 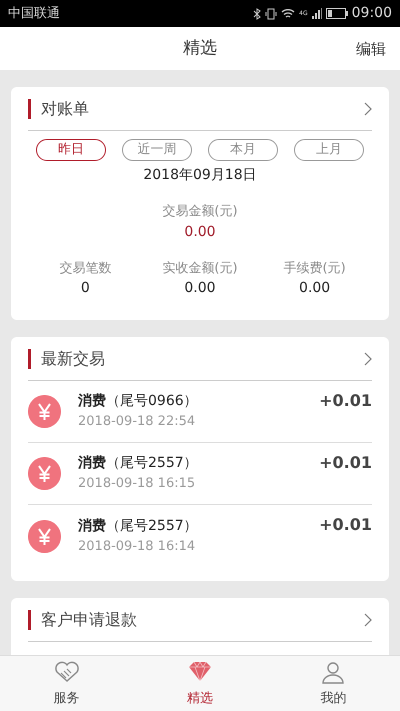 I want to click on stat-value: 0, so click(x=85, y=288).